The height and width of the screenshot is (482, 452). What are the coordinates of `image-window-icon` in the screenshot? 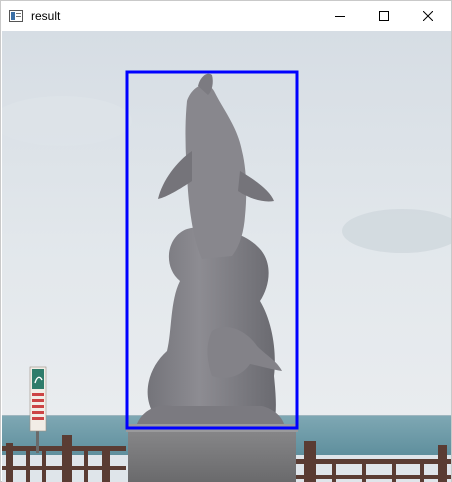 It's located at (16, 15).